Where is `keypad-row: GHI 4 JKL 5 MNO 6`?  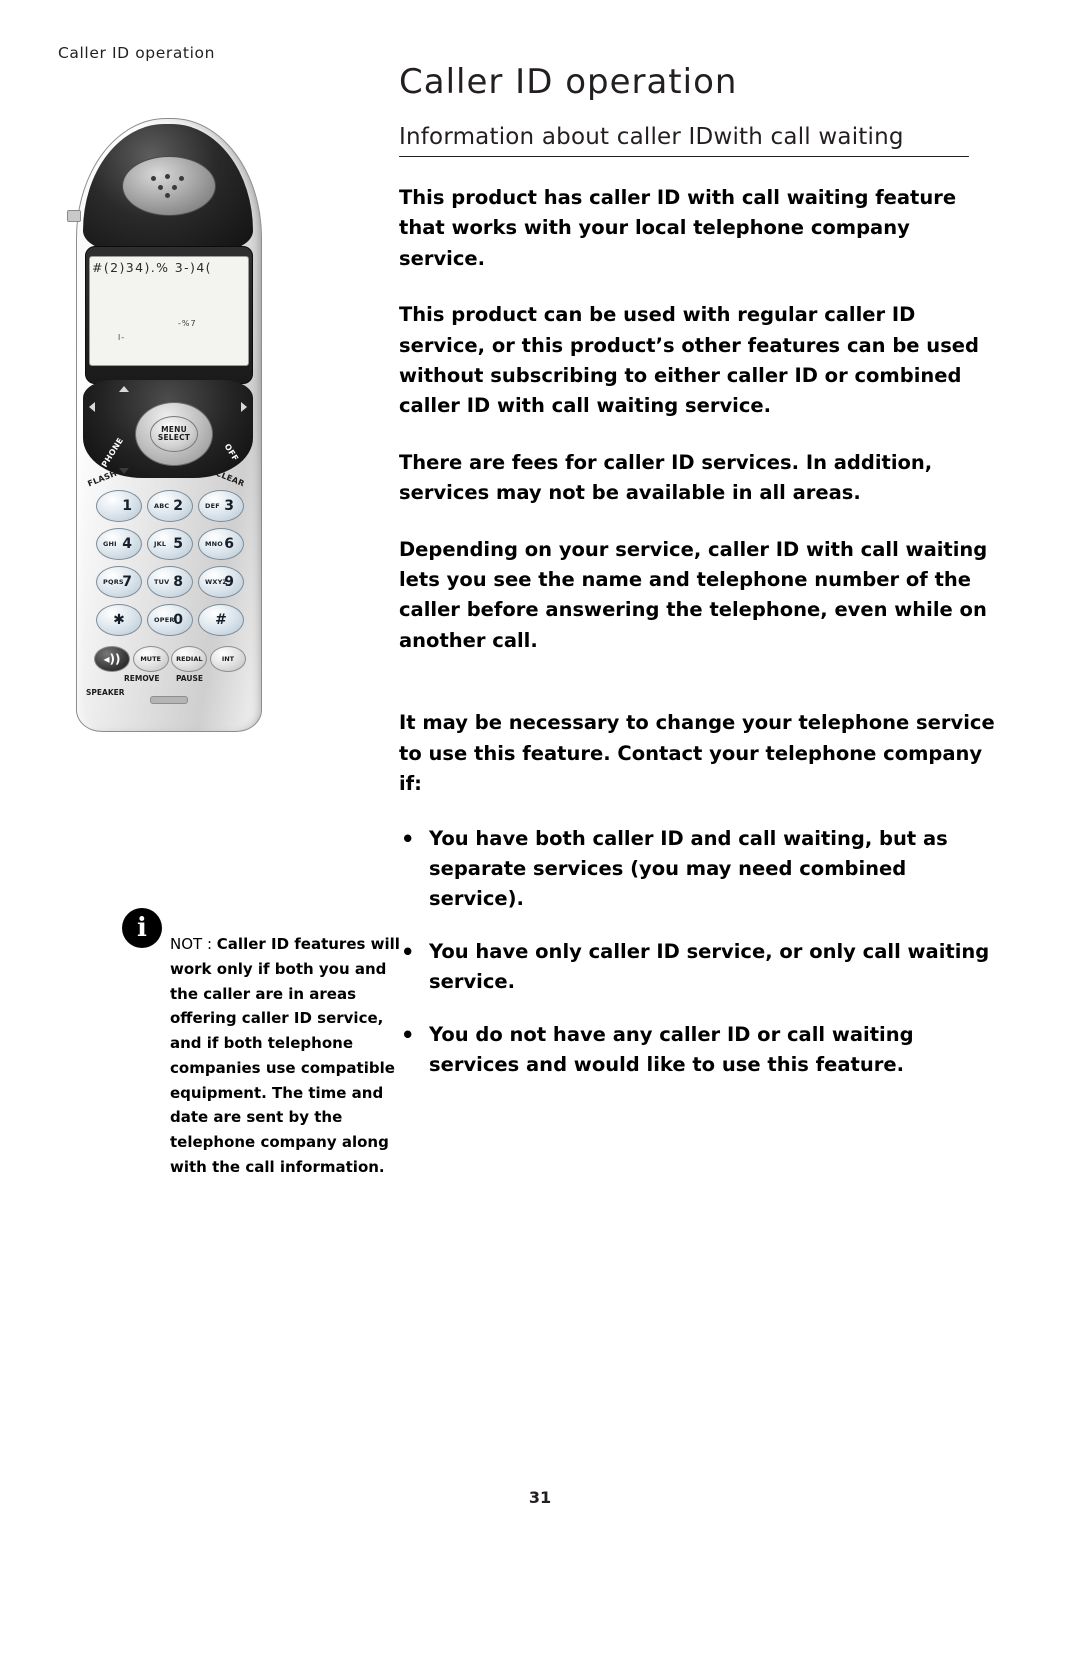 keypad-row: GHI 4 JKL 5 MNO 6 is located at coordinates (170, 544).